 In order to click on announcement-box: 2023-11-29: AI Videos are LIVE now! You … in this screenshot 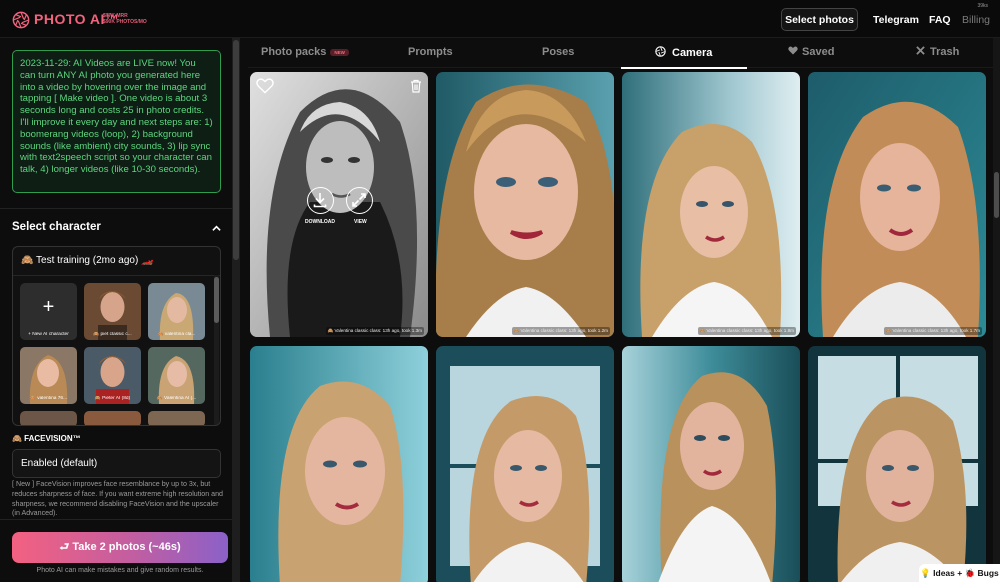, I will do `click(116, 121)`.